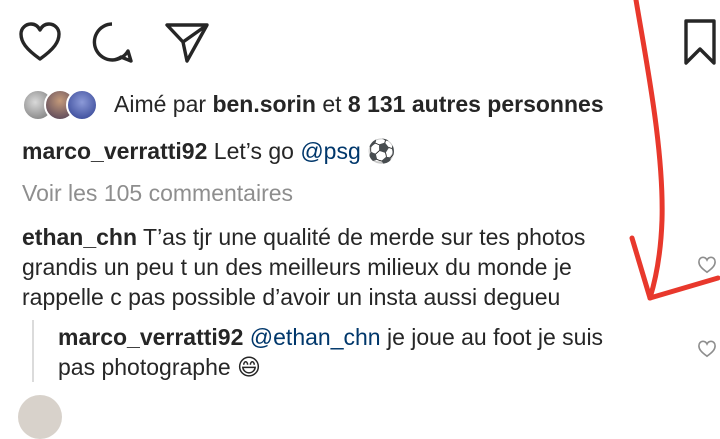 The image size is (720, 439). I want to click on comment-like-button, so click(707, 265).